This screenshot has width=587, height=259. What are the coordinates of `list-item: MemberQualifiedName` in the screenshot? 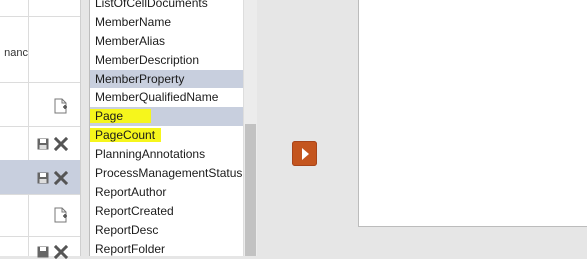 It's located at (166, 97).